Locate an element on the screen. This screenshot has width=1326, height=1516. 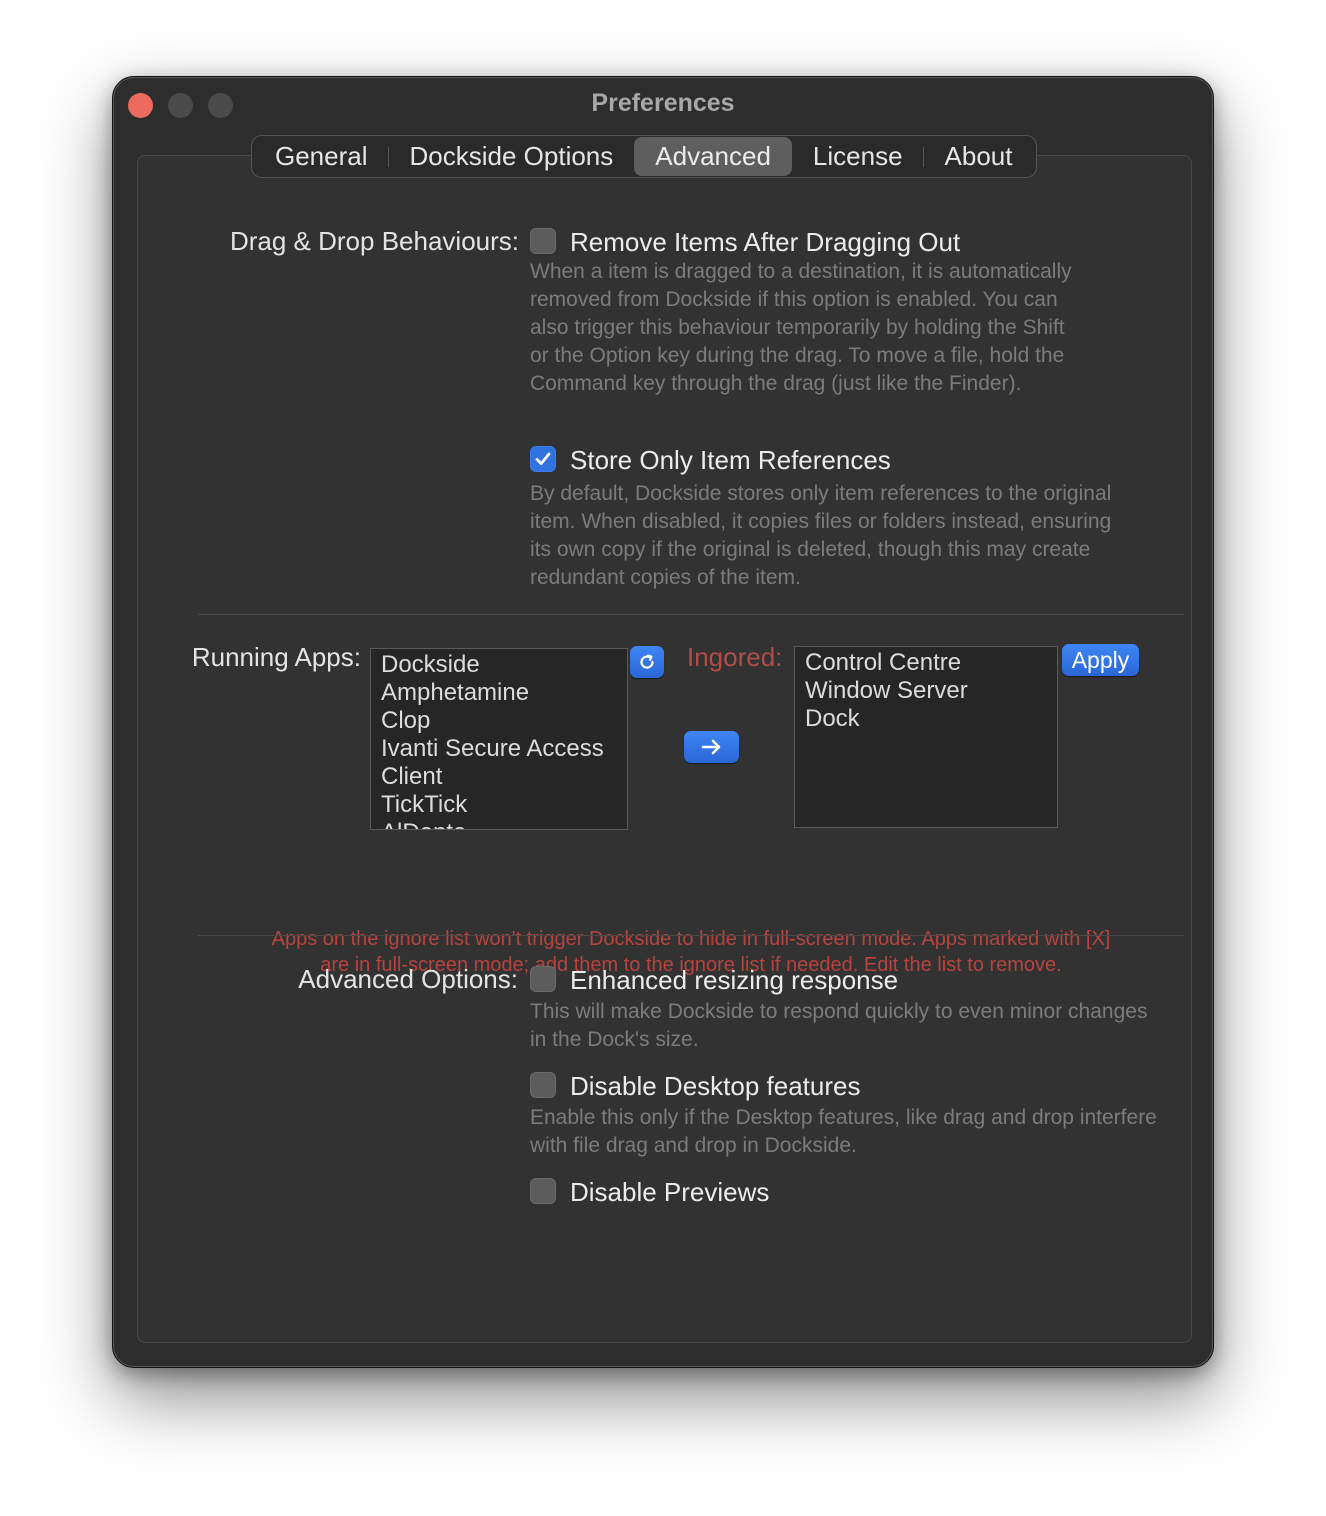
checkmark-icon is located at coordinates (543, 458).